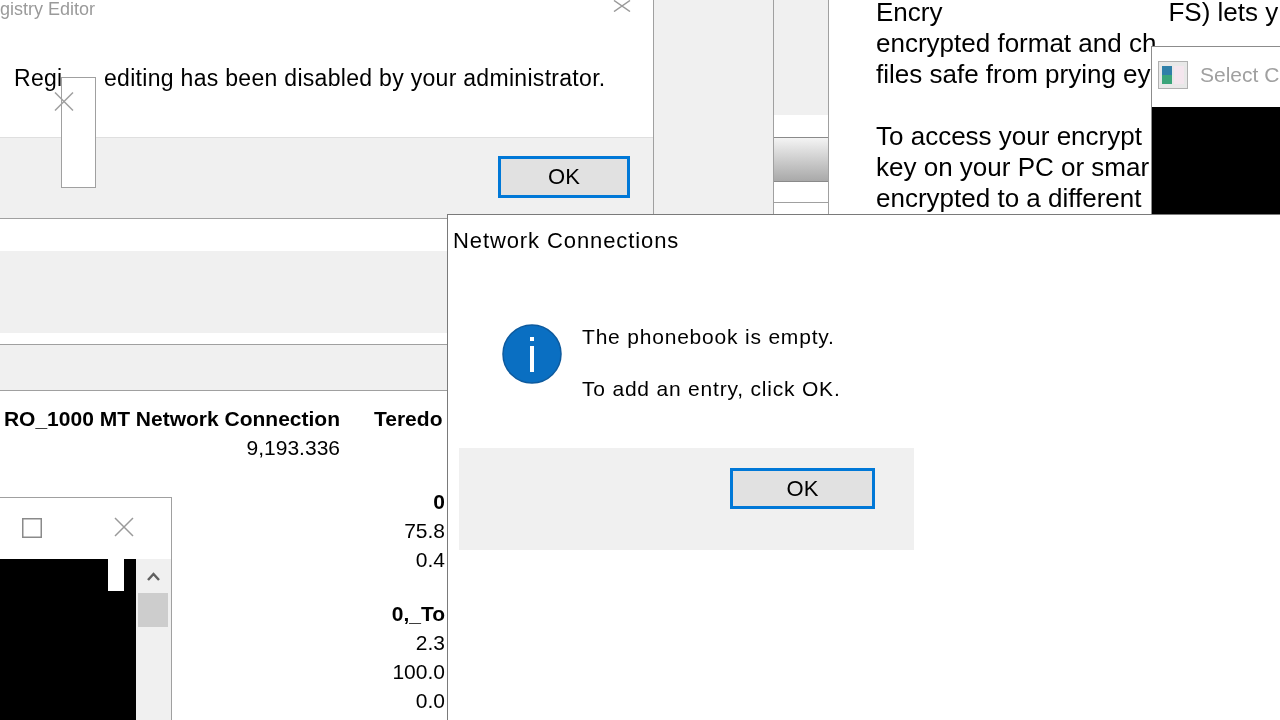  What do you see at coordinates (424, 531) in the screenshot?
I see `table-cell-text: 75.8` at bounding box center [424, 531].